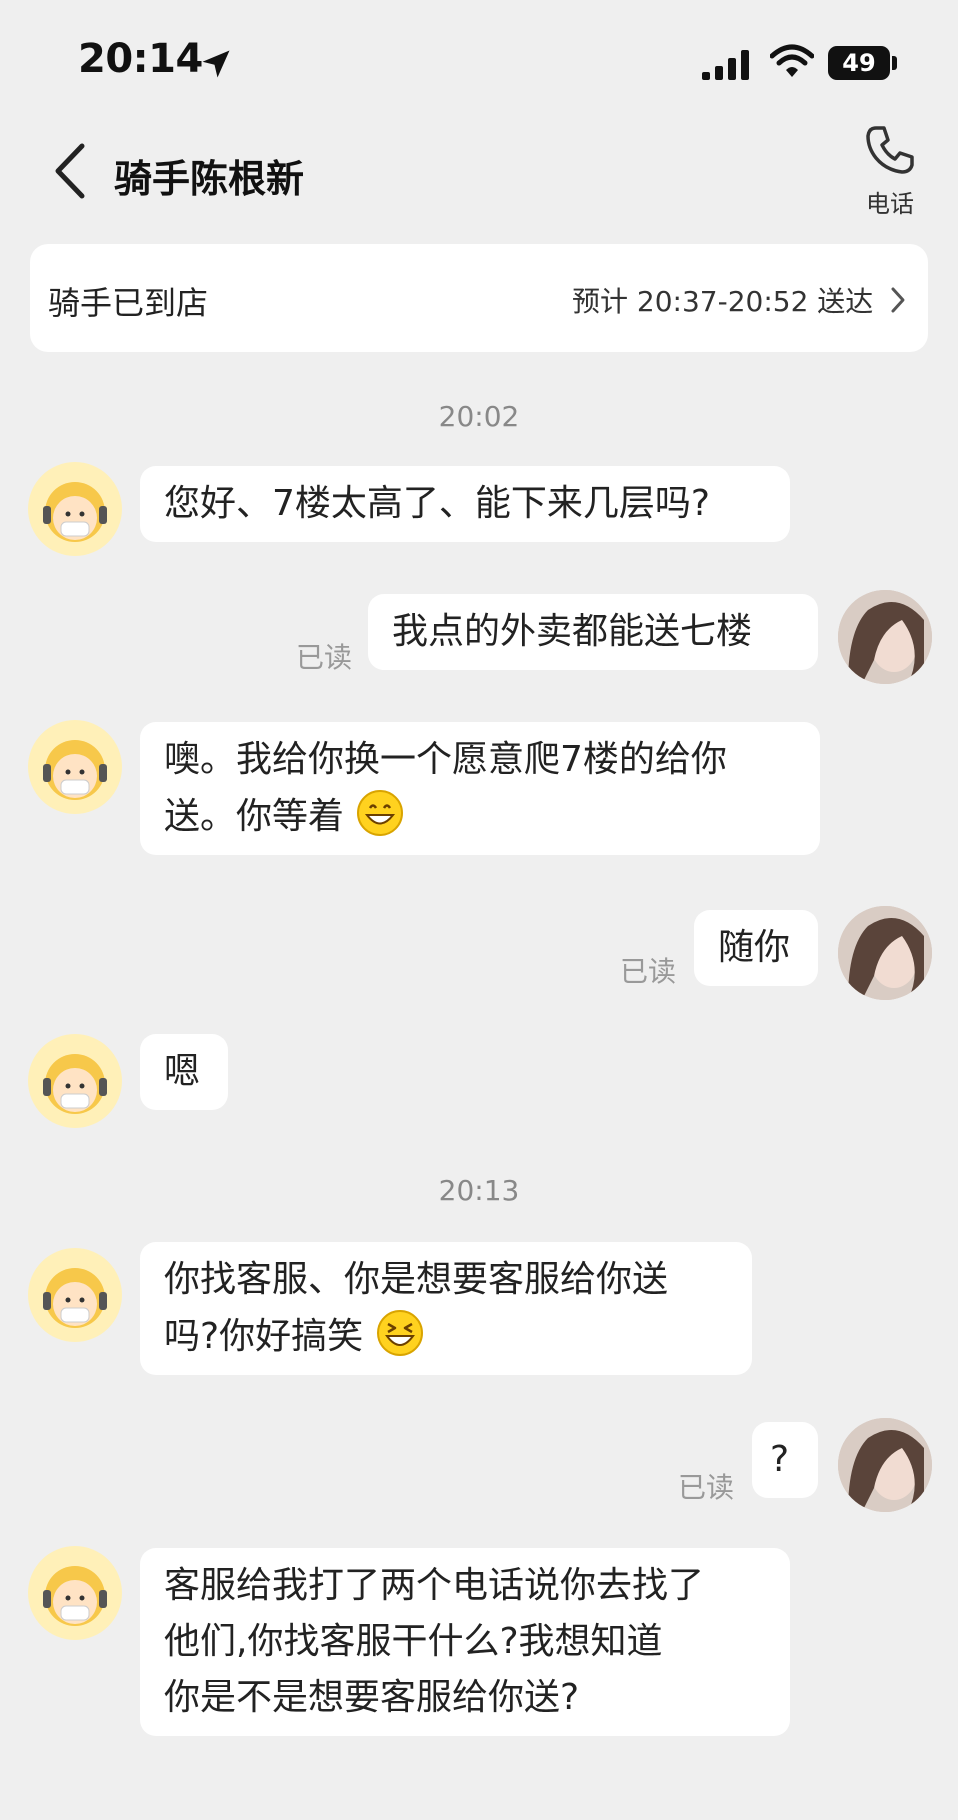  I want to click on my-message-bubble: 我点的外卖都能送七楼, so click(593, 632).